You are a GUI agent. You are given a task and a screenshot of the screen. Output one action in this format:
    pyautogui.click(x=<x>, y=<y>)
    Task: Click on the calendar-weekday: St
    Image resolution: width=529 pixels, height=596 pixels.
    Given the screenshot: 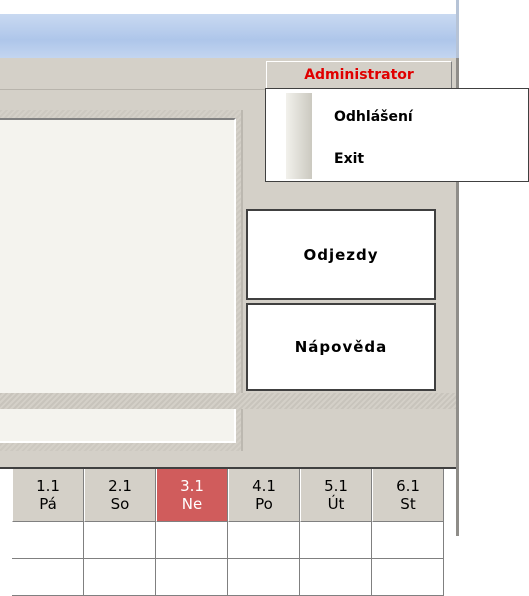 What is the action you would take?
    pyautogui.click(x=408, y=504)
    